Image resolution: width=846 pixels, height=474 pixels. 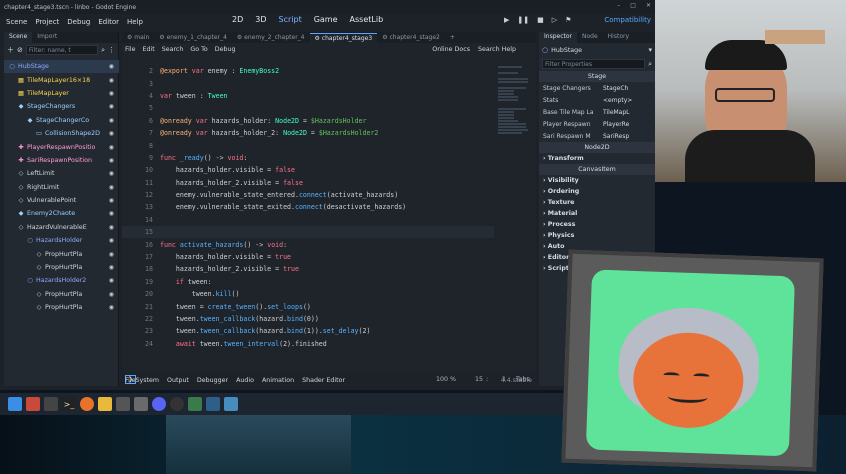 I want to click on inspector-property: Stage Changers StageCh, so click(x=597, y=88).